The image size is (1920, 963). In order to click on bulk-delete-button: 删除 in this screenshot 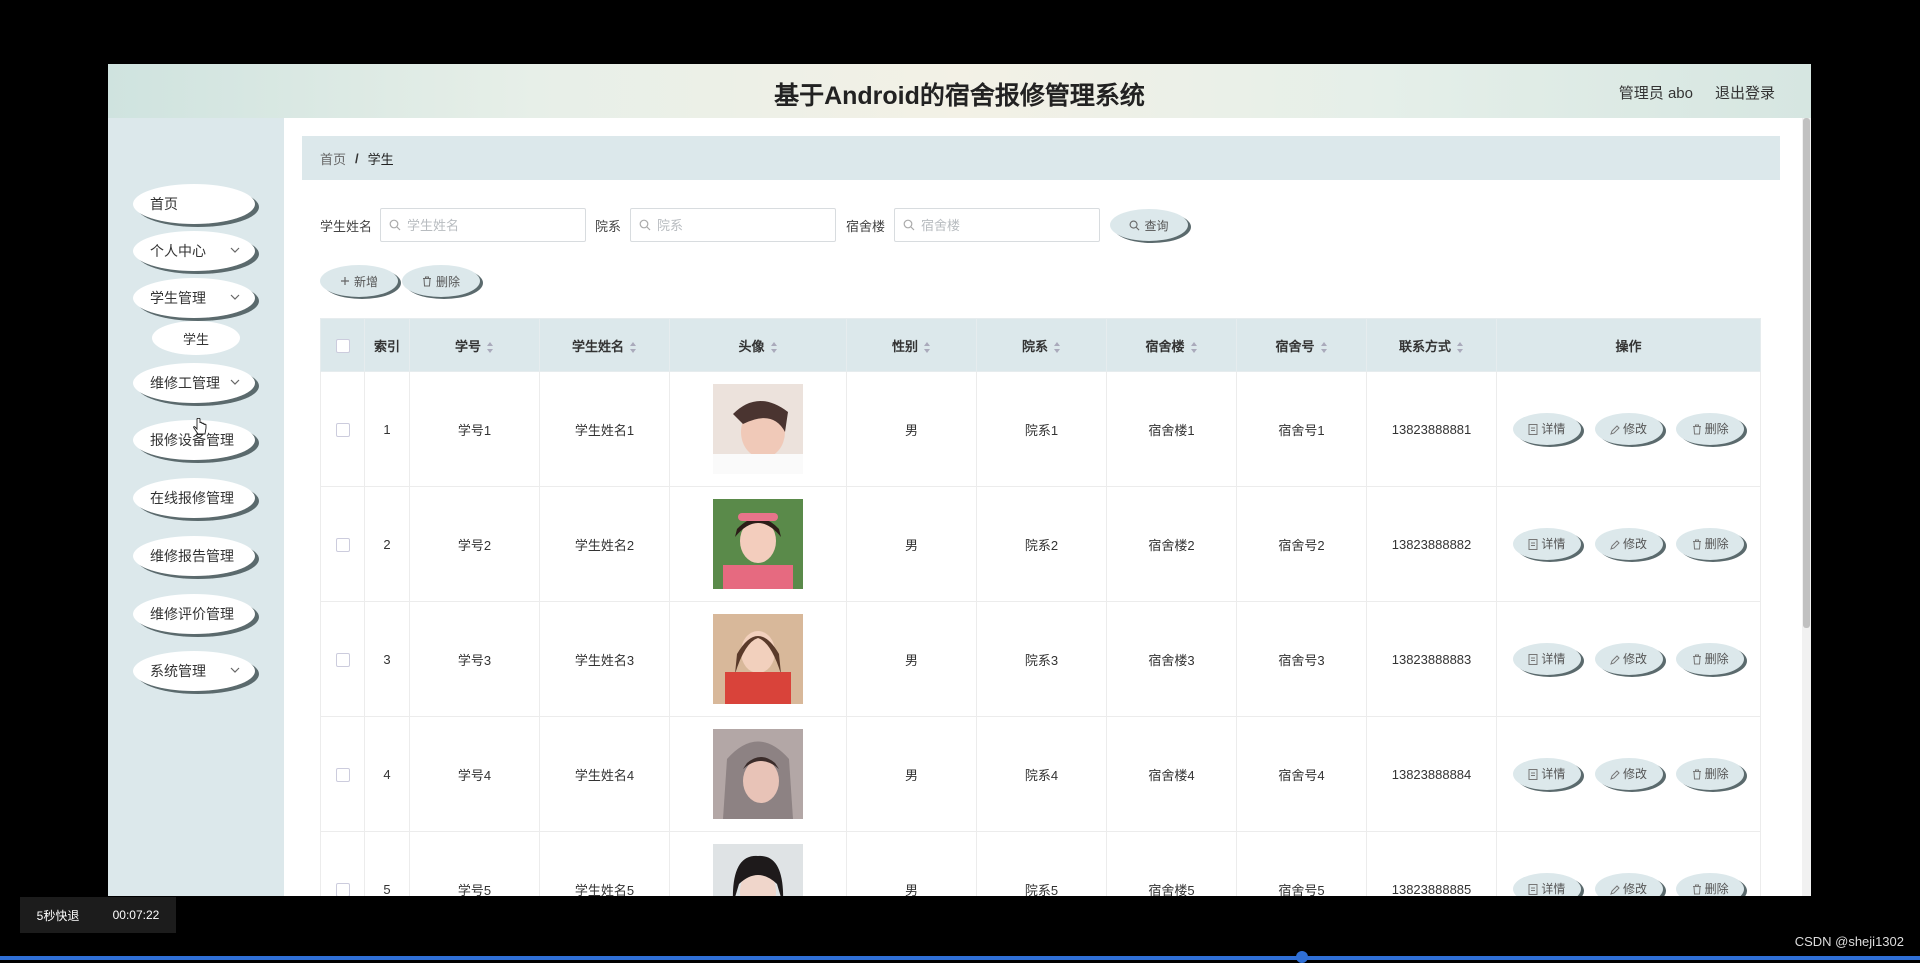, I will do `click(441, 281)`.